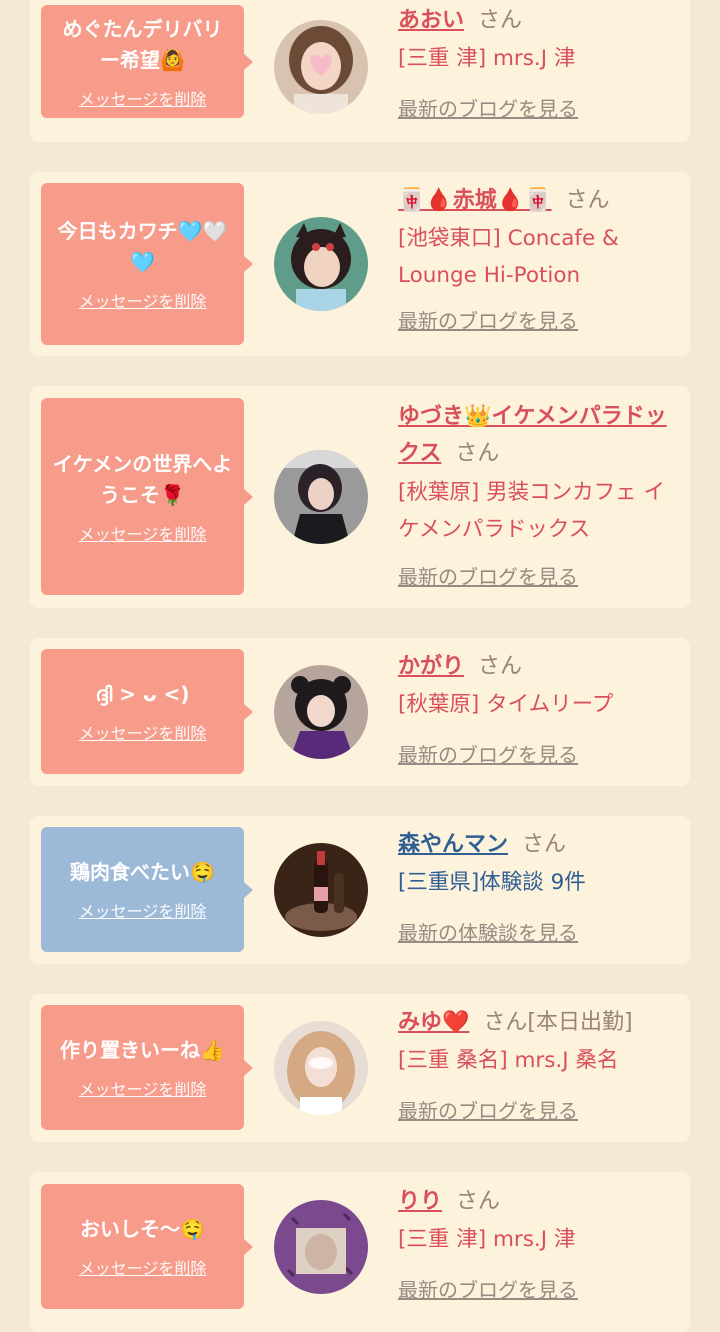  I want to click on name-suffix: さん[本日出勤], so click(558, 1022).